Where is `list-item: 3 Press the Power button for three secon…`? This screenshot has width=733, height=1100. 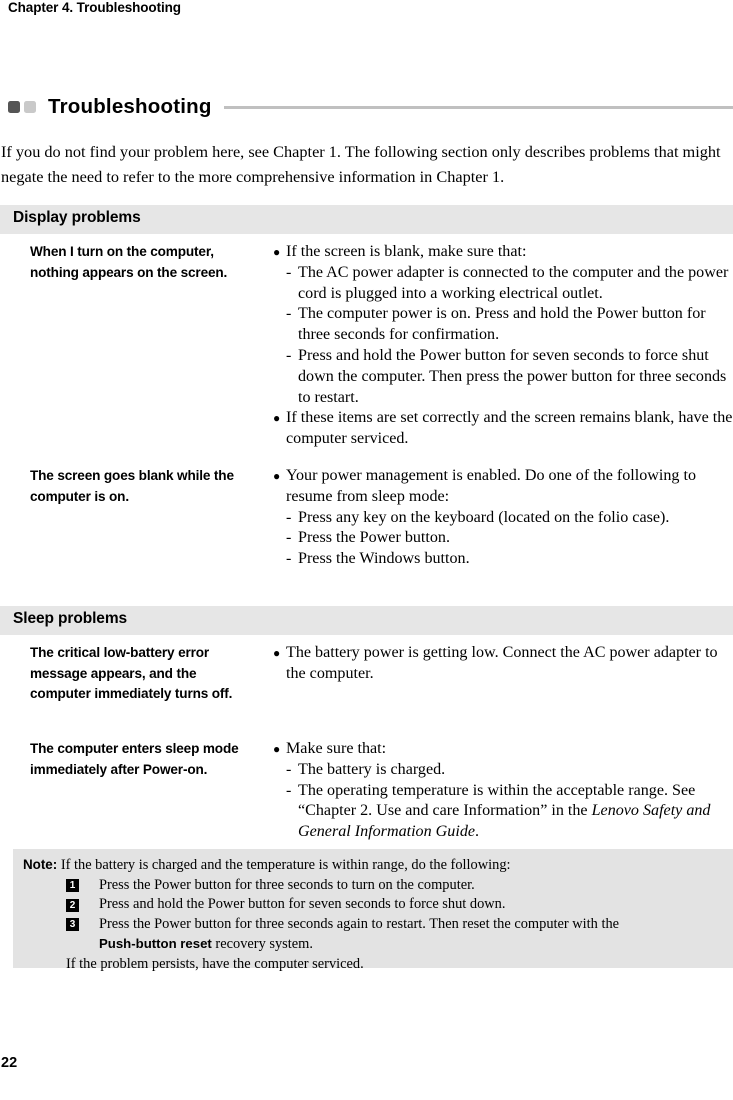
list-item: 3 Press the Power button for three secon… is located at coordinates (373, 925).